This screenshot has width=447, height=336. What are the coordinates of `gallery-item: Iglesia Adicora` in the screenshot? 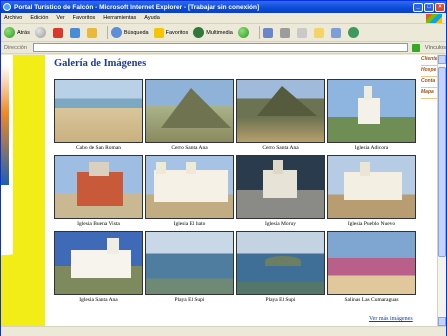 It's located at (371, 115).